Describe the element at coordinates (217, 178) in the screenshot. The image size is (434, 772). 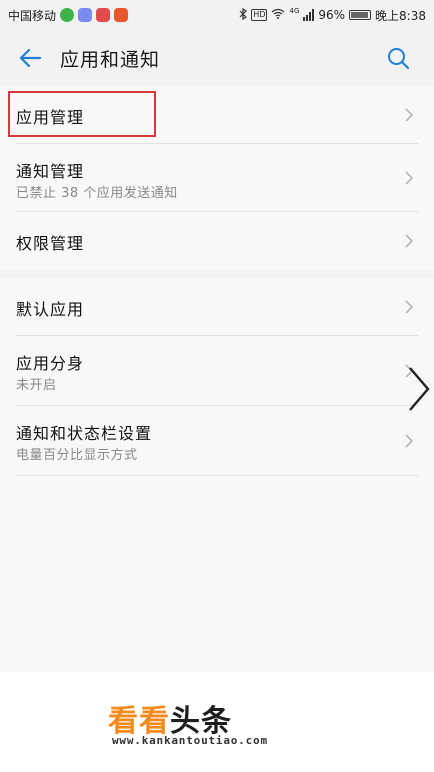
I see `setting-item-notification-management: 通知管理 已禁止 38 个应用发送通知` at that location.